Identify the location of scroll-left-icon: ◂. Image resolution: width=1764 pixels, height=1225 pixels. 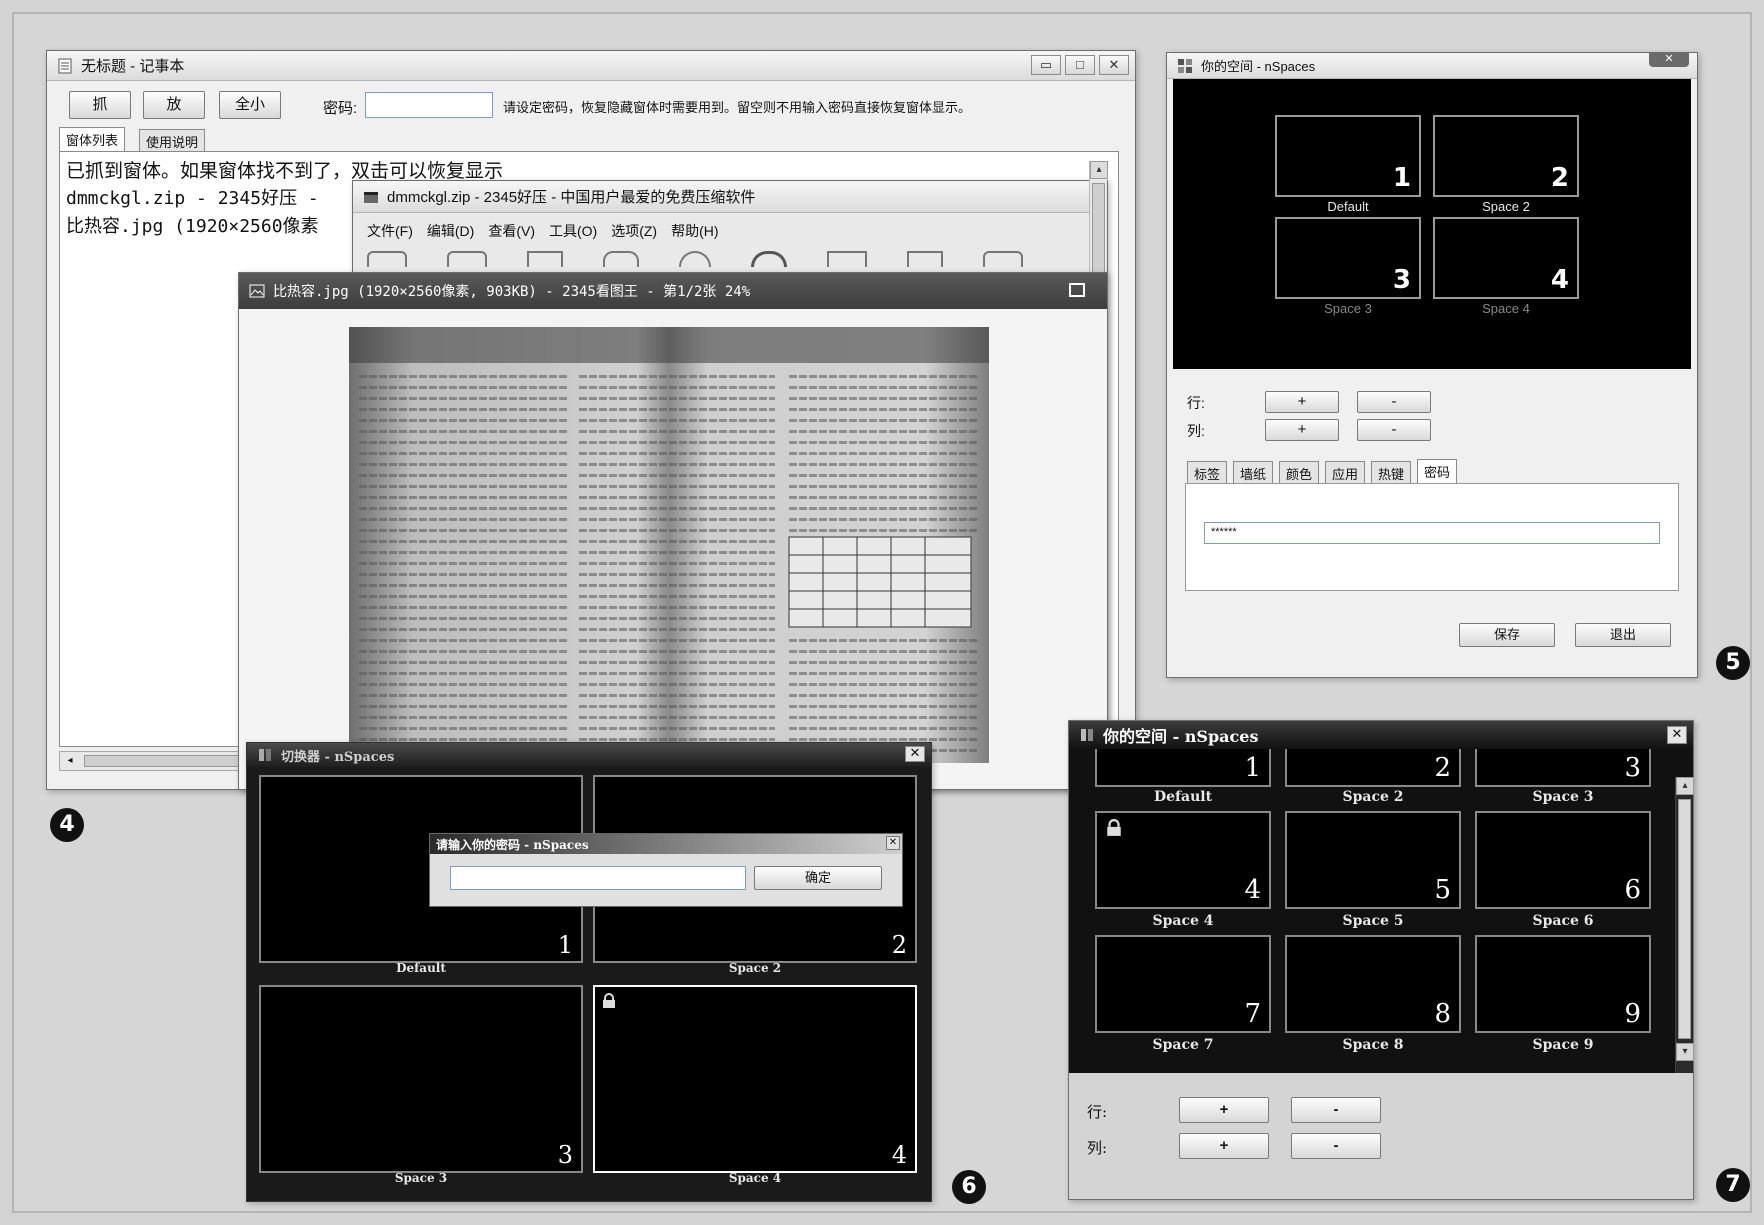
(70, 761).